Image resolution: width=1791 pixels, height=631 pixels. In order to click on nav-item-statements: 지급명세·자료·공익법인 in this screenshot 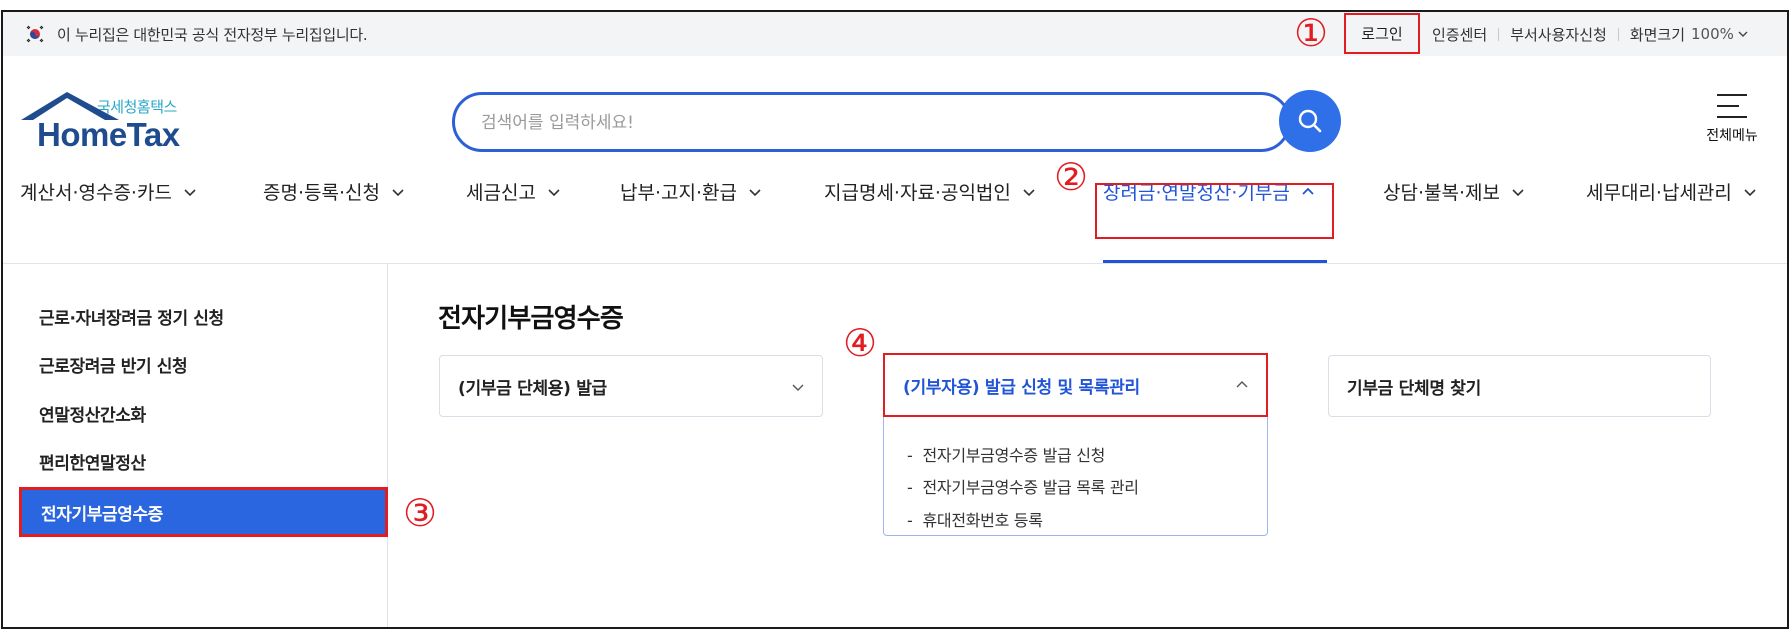, I will do `click(929, 191)`.